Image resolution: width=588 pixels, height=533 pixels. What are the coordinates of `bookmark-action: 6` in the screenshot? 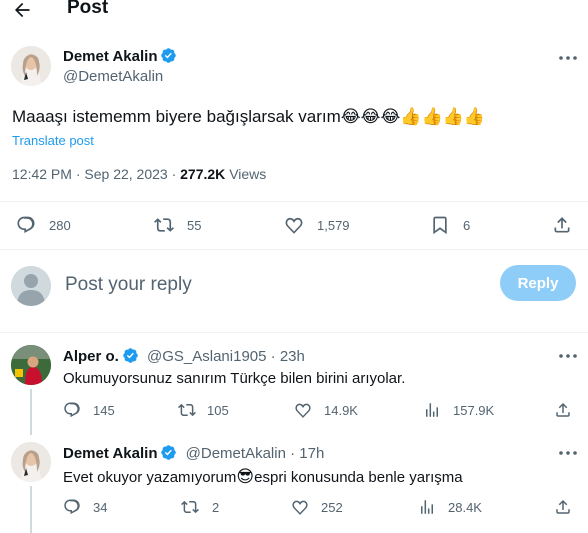 It's located at (450, 225).